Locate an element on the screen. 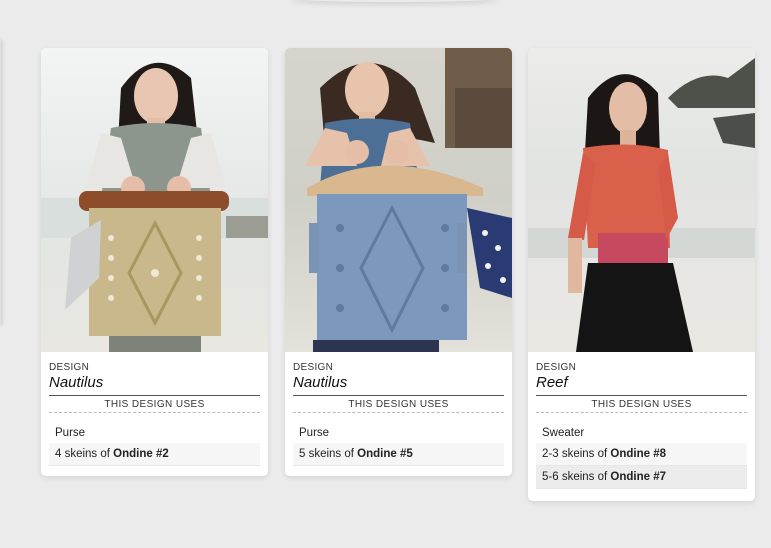  yarn-quantity: 2-3 skeins of is located at coordinates (576, 454).